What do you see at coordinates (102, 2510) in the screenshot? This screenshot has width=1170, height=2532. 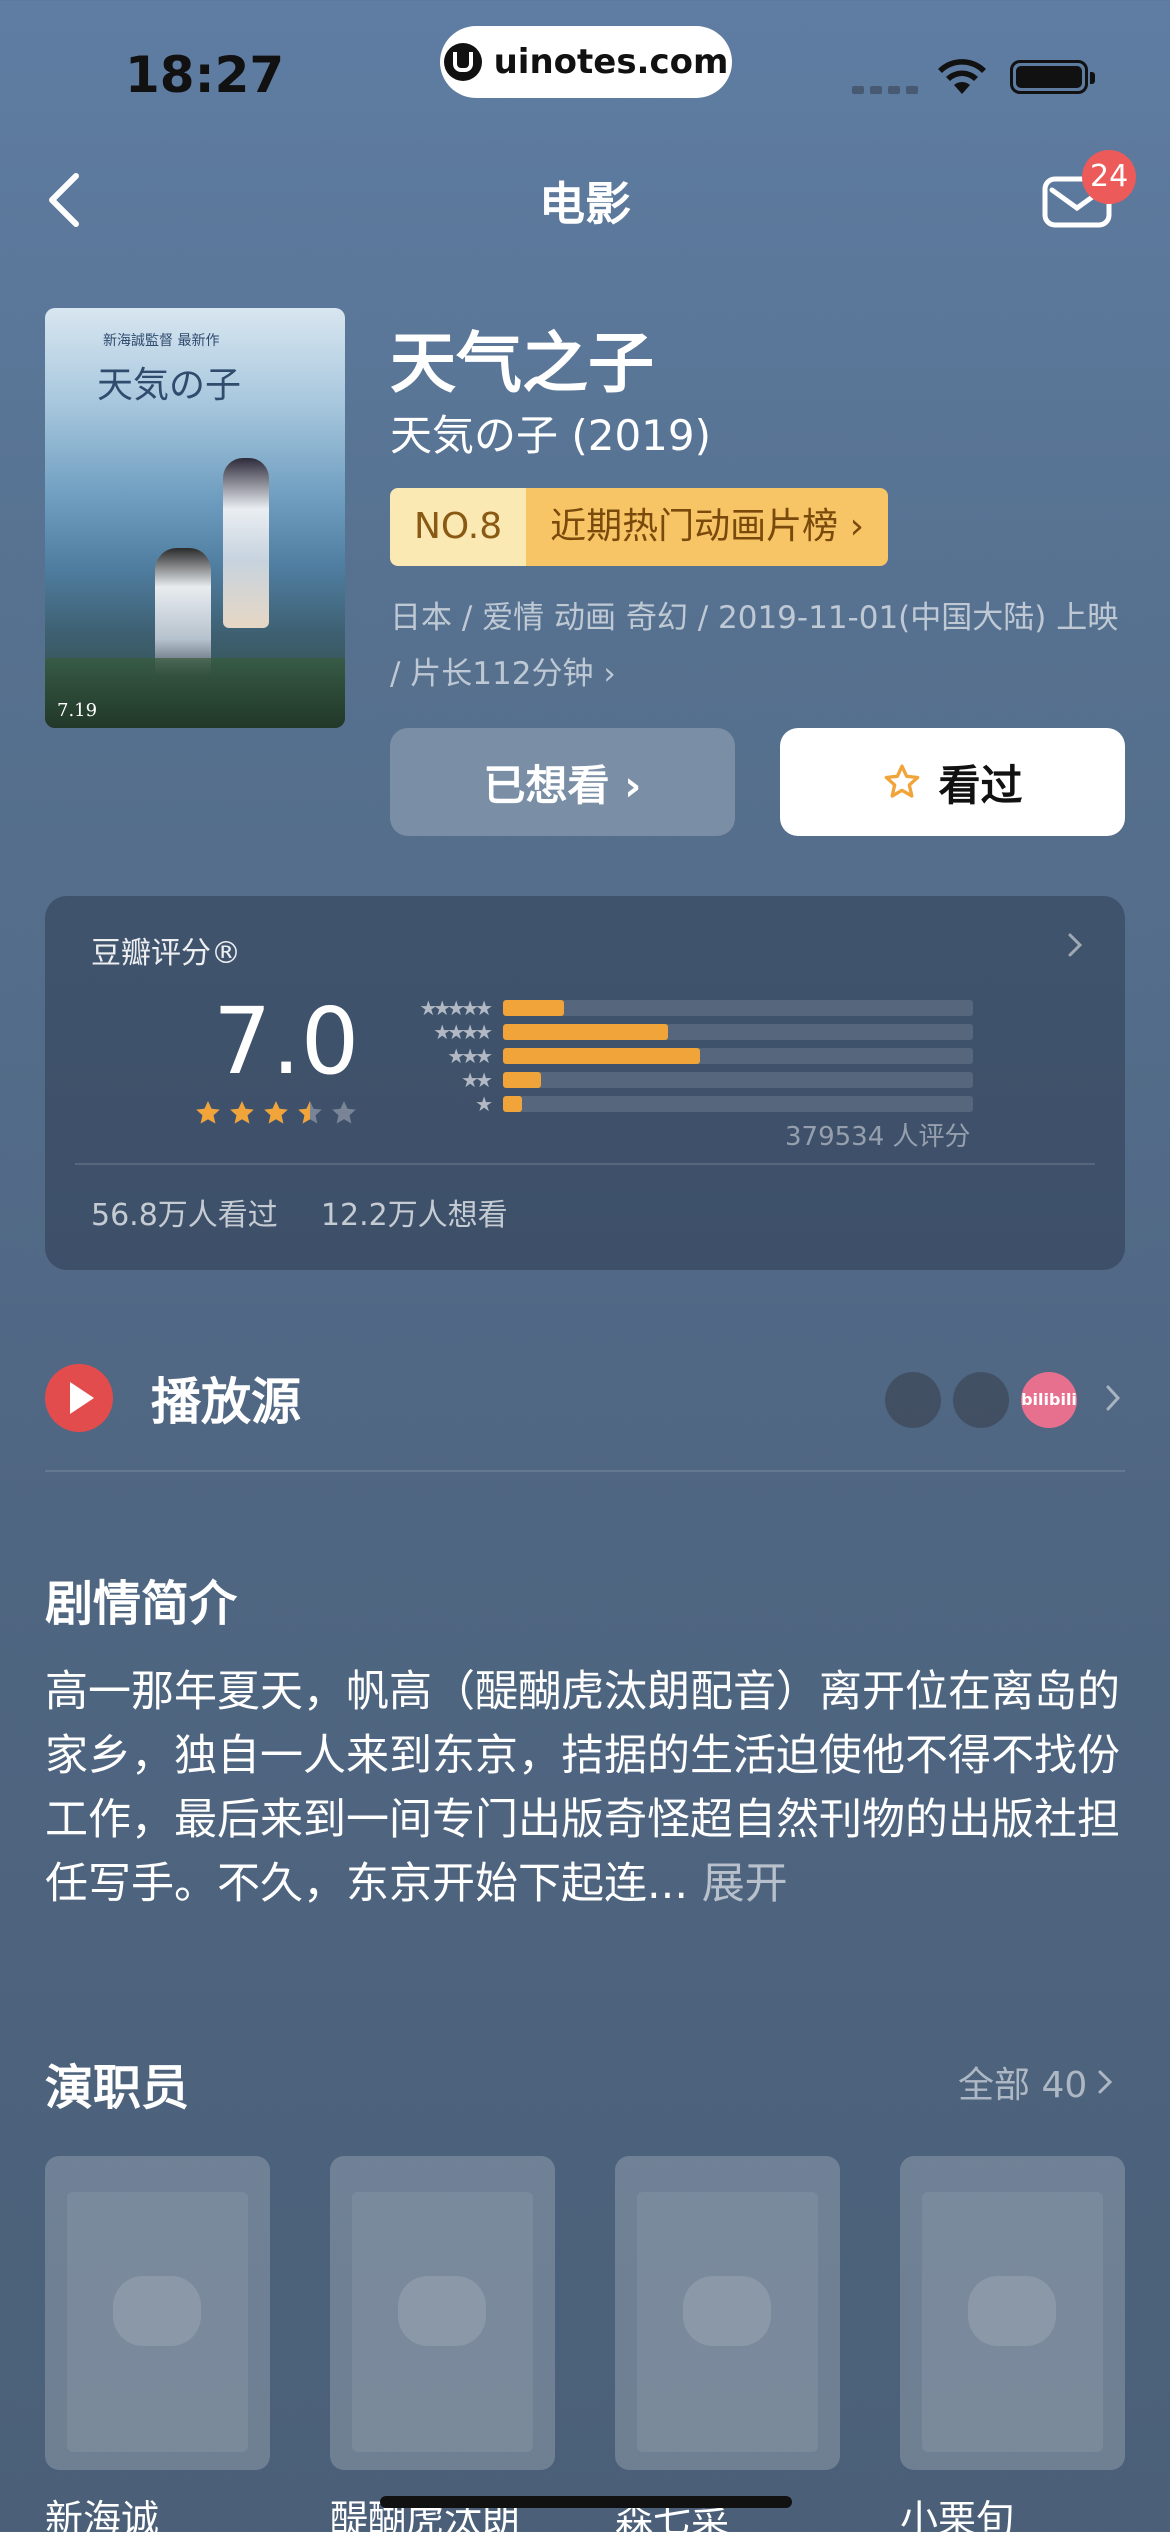 I see `cast-name: 新海诚` at bounding box center [102, 2510].